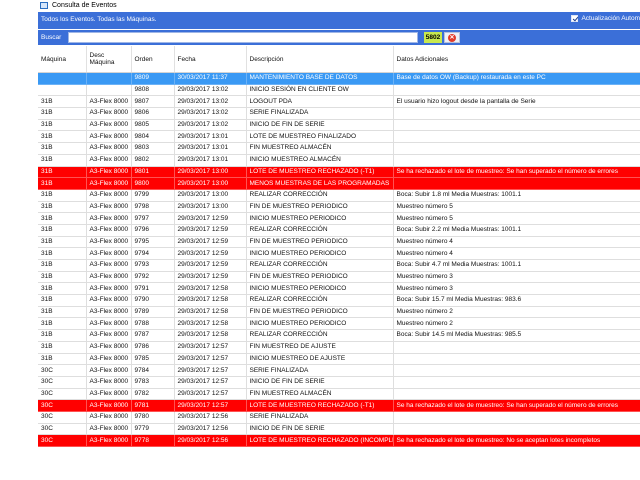  I want to click on cell-orden: 9778, so click(153, 440).